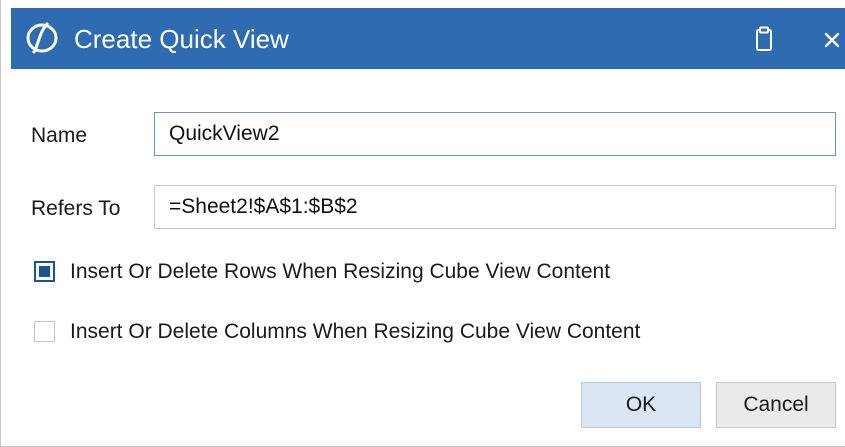 This screenshot has height=447, width=845. What do you see at coordinates (76, 208) in the screenshot?
I see `refers-to-label: Refers To` at bounding box center [76, 208].